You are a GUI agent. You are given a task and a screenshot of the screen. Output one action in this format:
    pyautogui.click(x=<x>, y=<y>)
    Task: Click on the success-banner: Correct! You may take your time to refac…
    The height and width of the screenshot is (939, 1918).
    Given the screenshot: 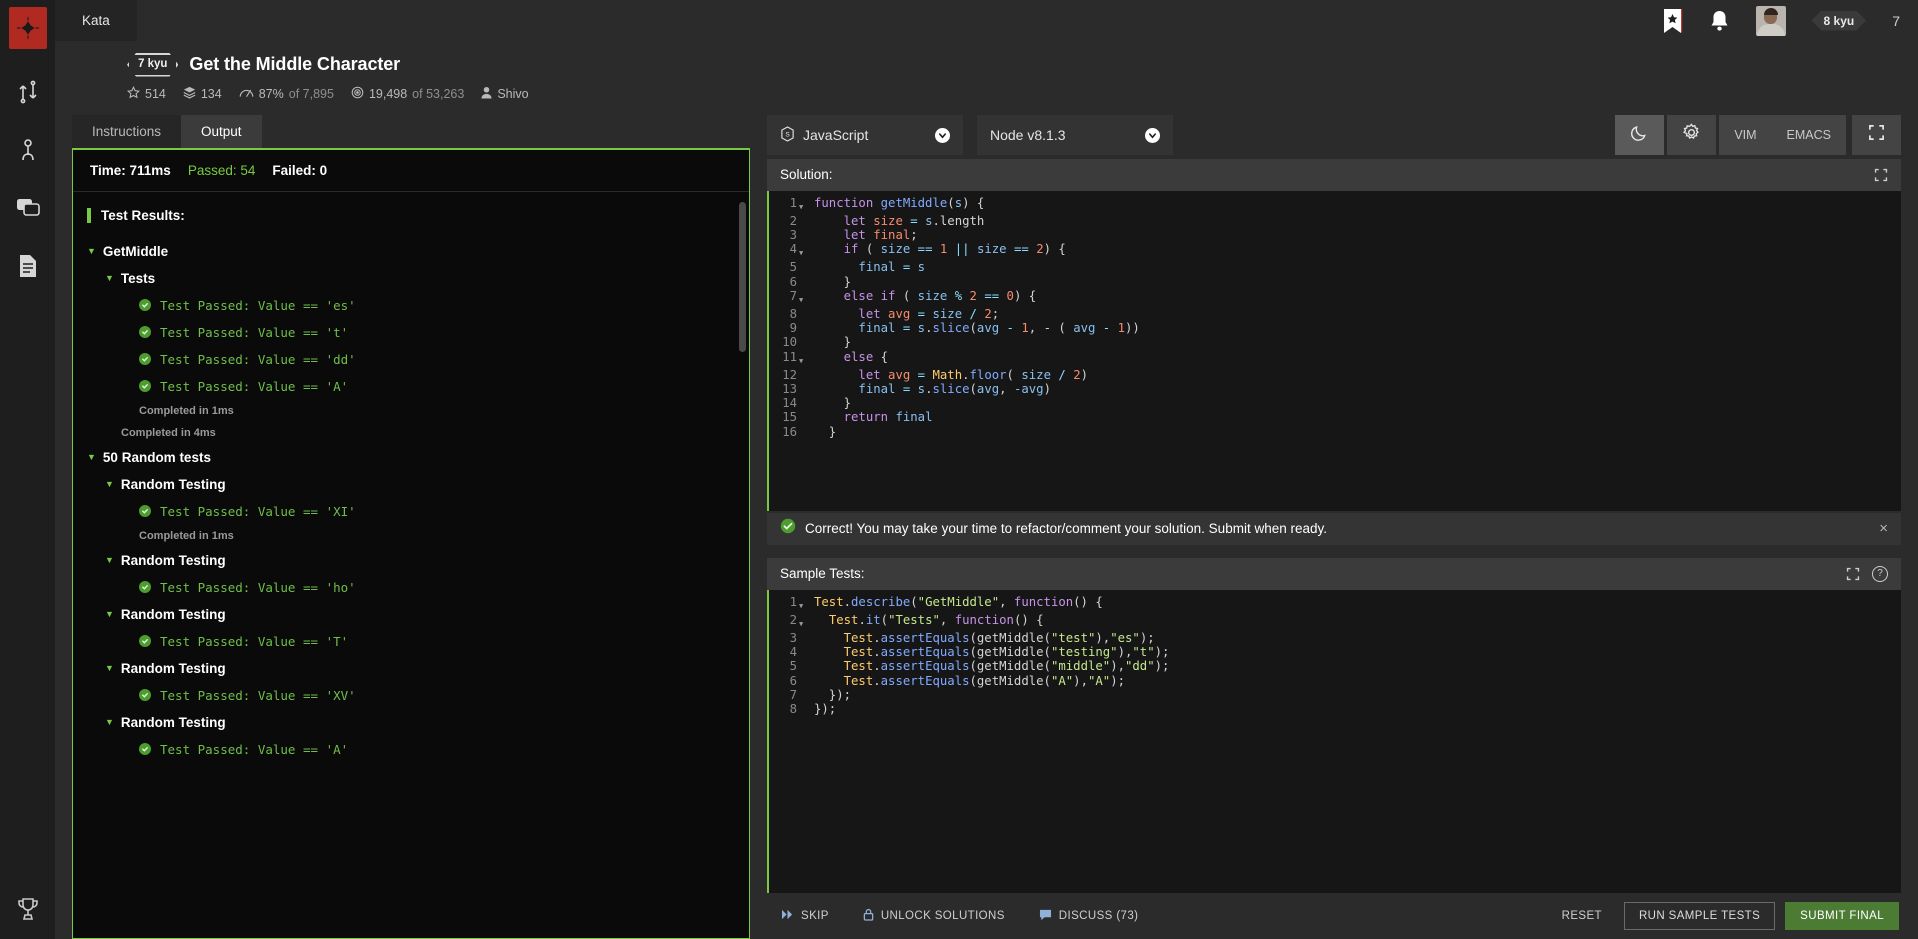 What is the action you would take?
    pyautogui.click(x=1334, y=528)
    